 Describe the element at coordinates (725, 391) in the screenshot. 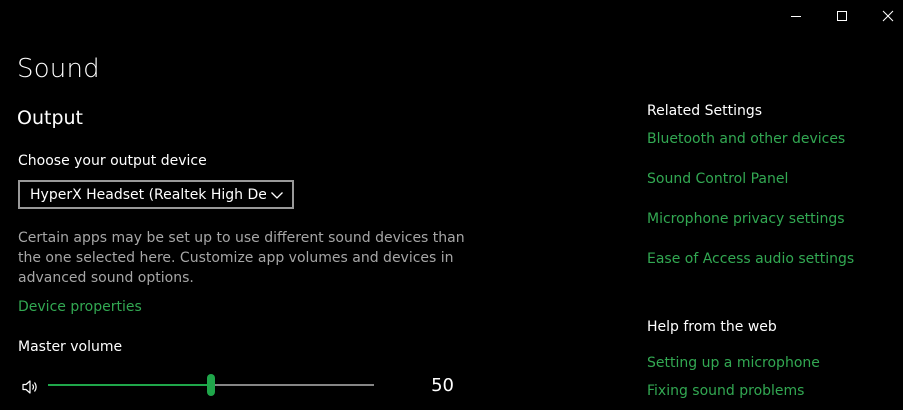

I see `help-link-fixing-sound: Fixing sound problems` at that location.